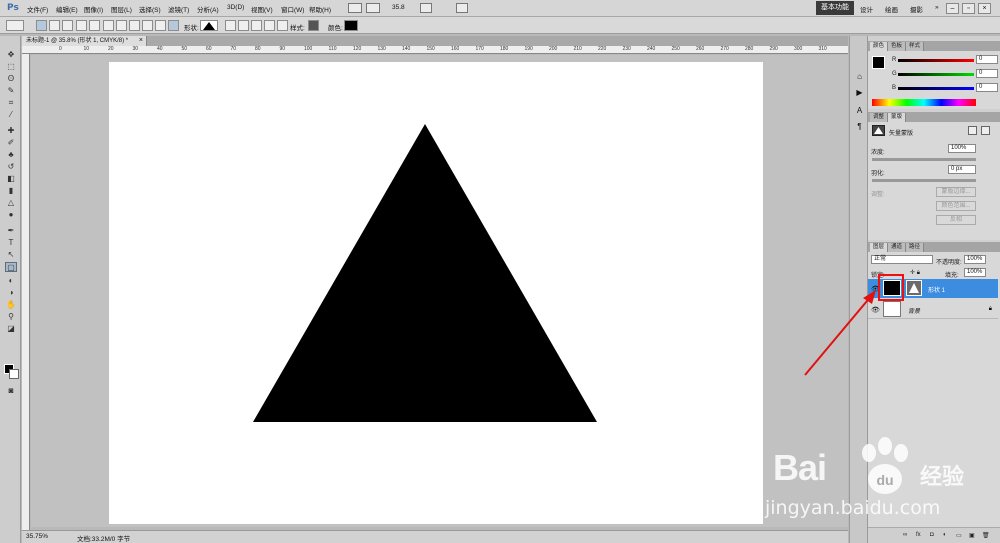  Describe the element at coordinates (933, 309) in the screenshot. I see `layer-row-background: 👁︎ 背景 🔒︎` at that location.